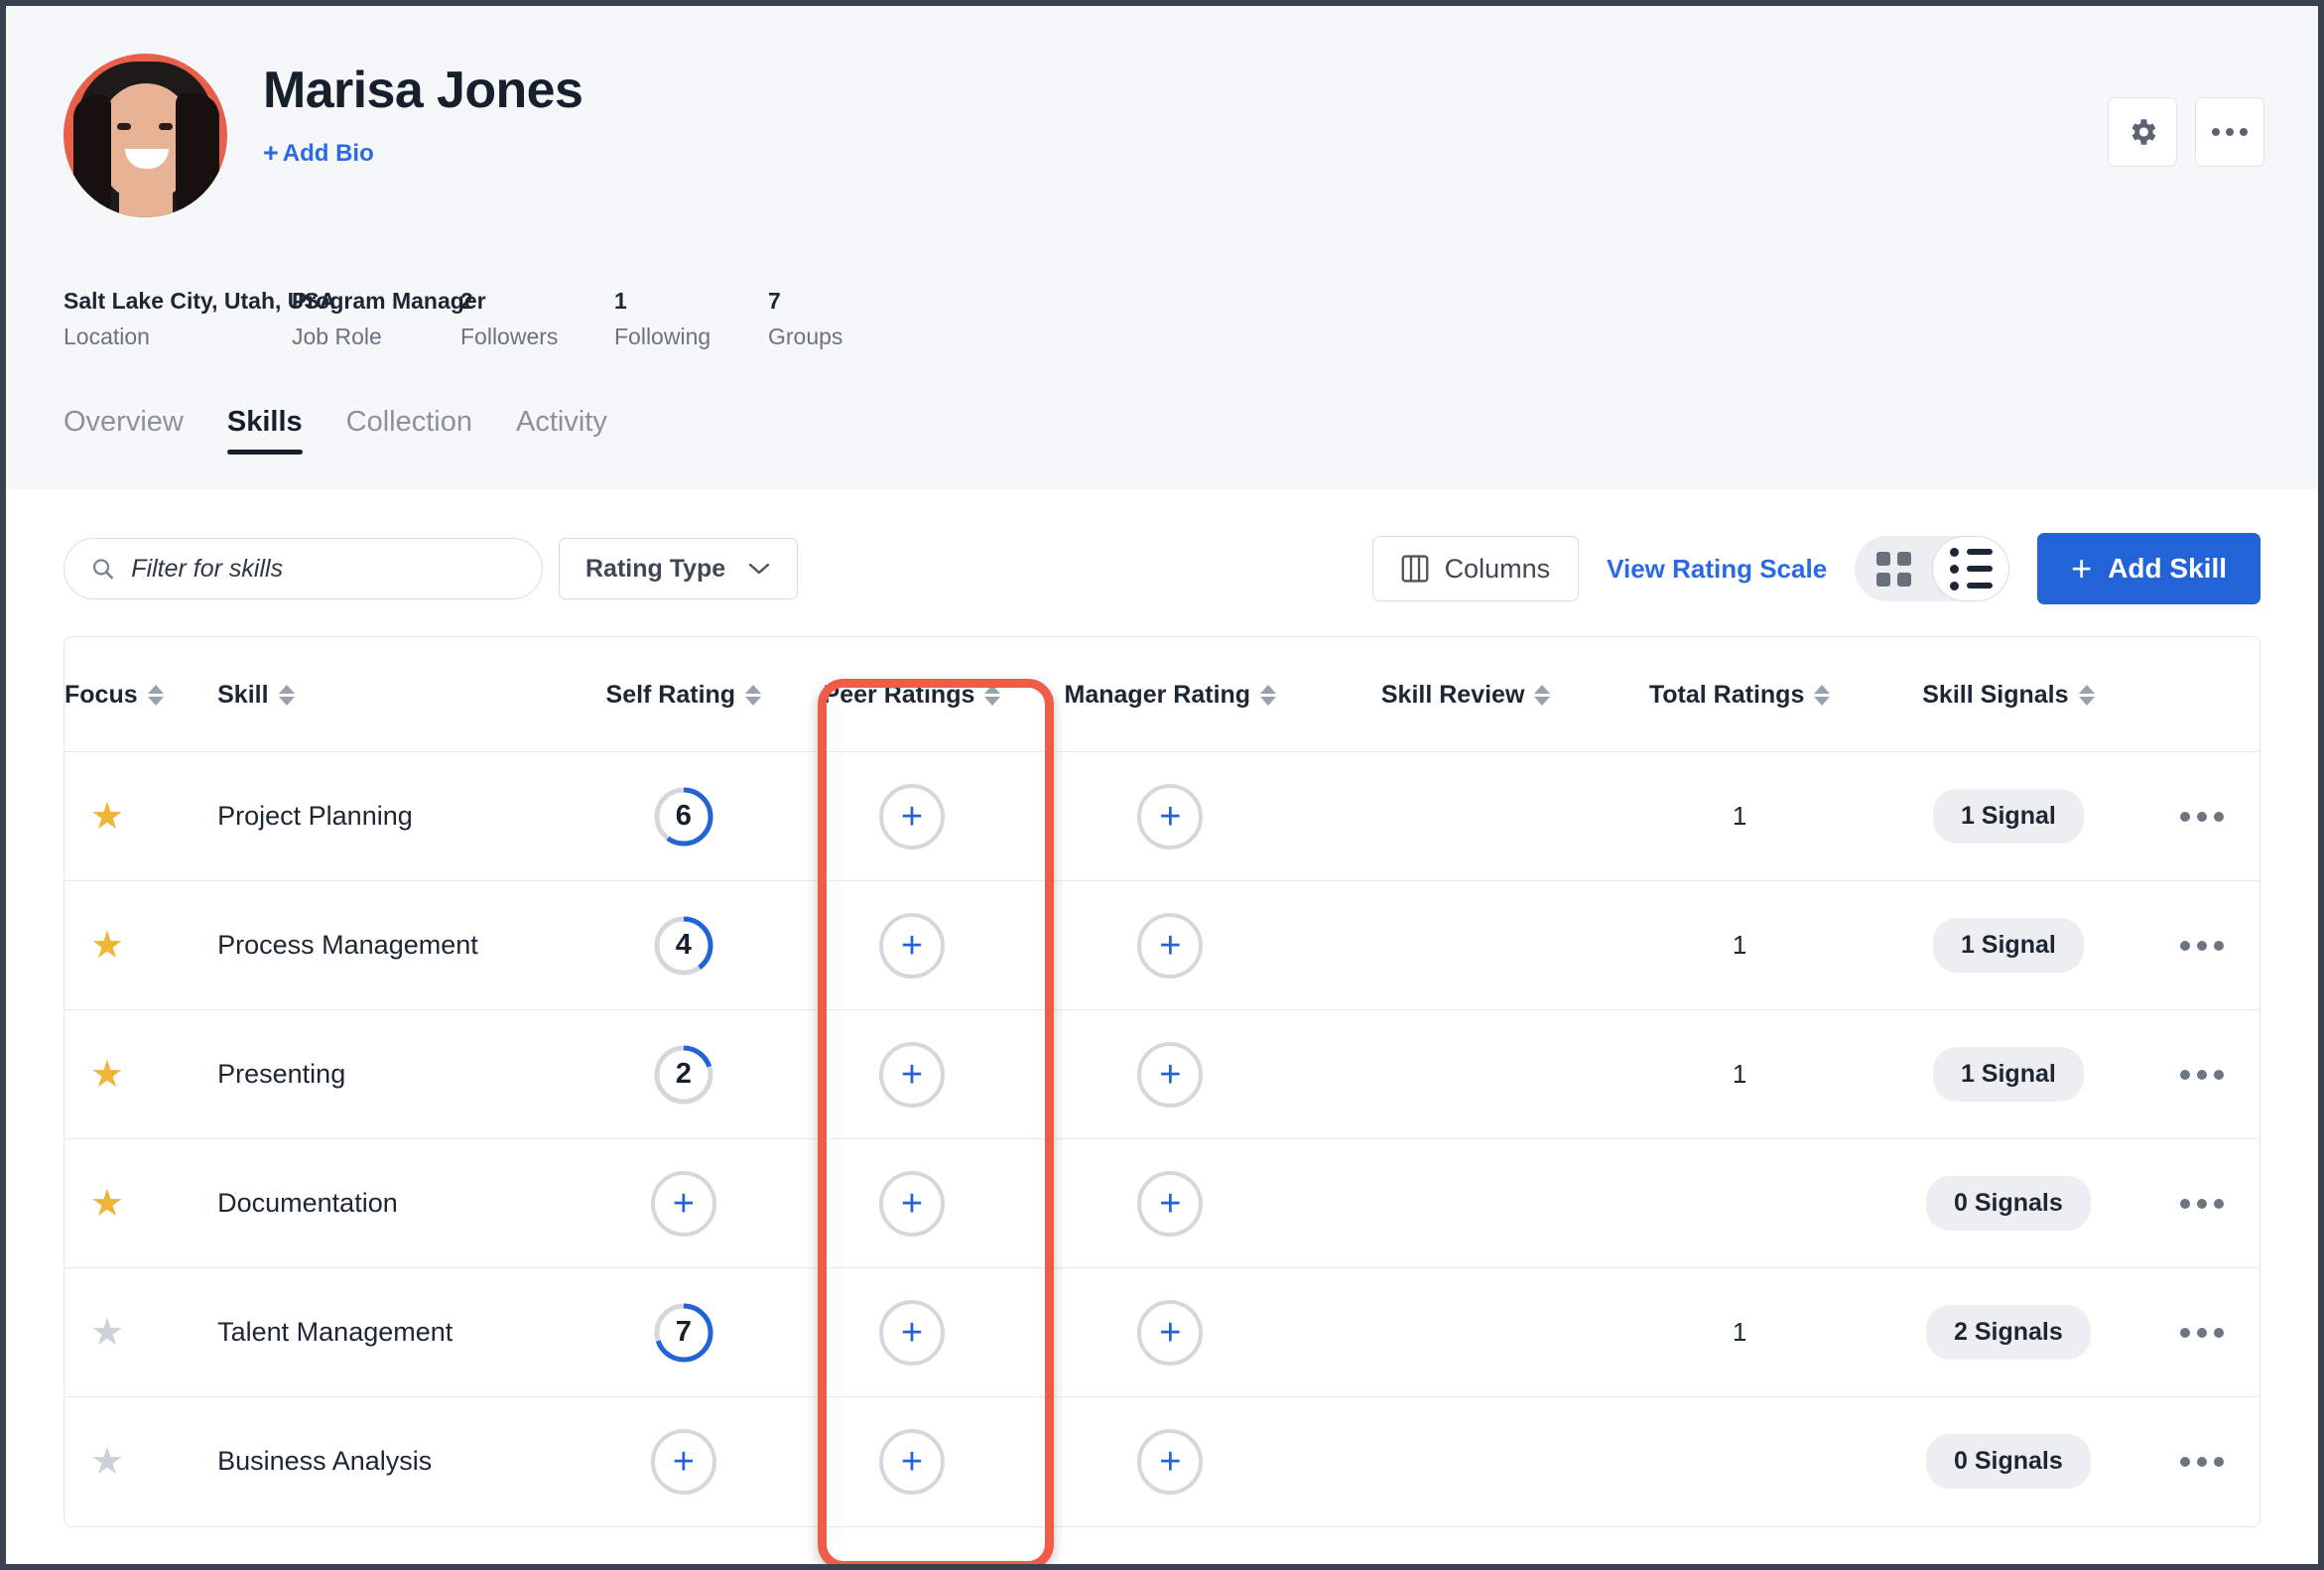  I want to click on self-rating-ring: 4, so click(683, 946).